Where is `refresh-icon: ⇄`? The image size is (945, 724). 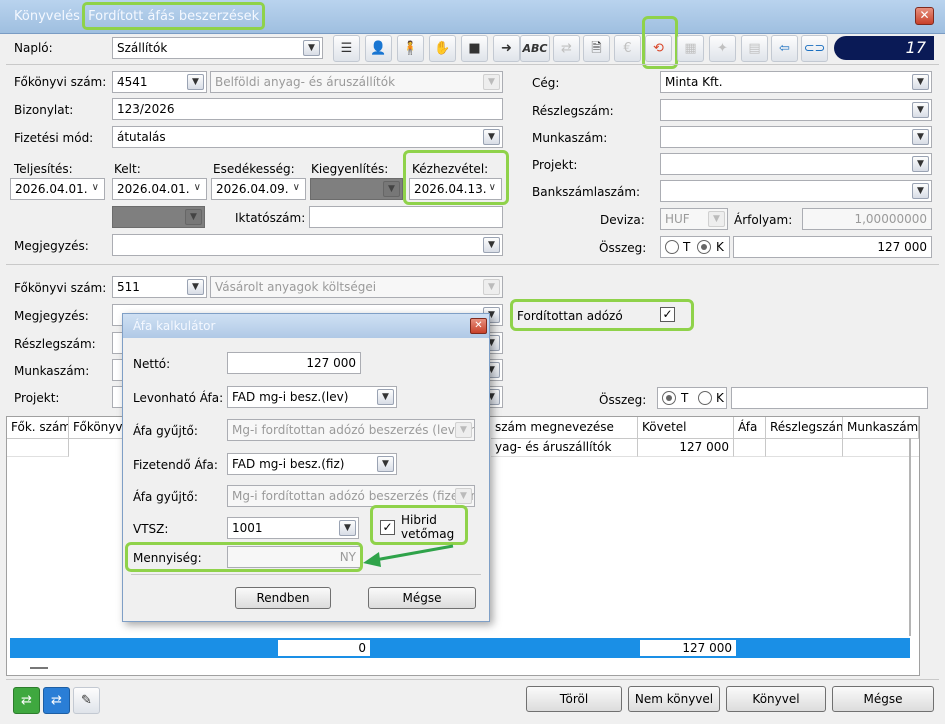 refresh-icon: ⇄ is located at coordinates (26, 700).